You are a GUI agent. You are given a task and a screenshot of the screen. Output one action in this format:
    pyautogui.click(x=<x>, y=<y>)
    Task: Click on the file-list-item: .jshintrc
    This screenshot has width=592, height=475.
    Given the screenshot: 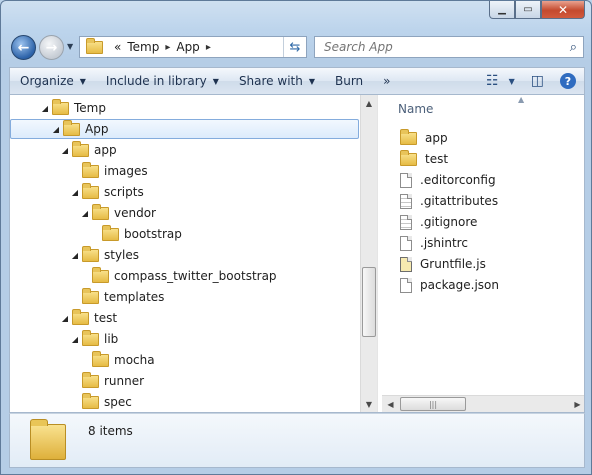 What is the action you would take?
    pyautogui.click(x=434, y=243)
    